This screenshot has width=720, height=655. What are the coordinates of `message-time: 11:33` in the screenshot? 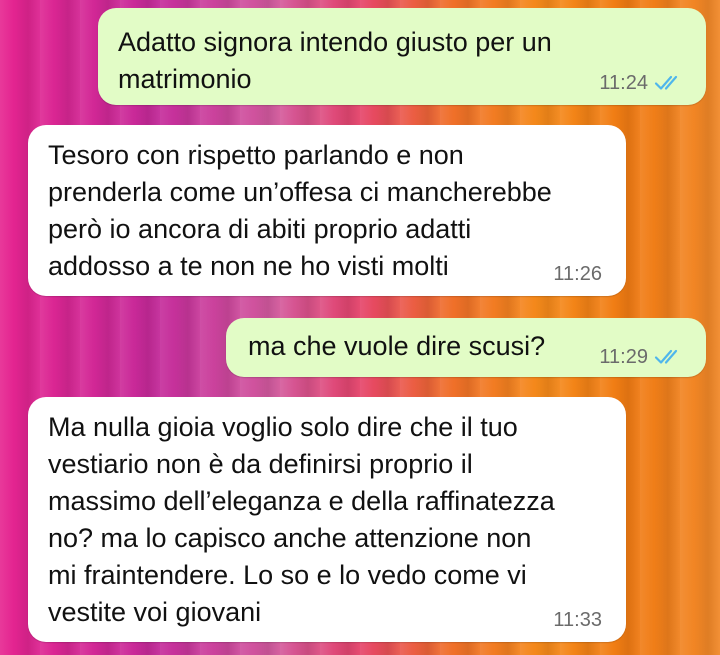 It's located at (577, 620).